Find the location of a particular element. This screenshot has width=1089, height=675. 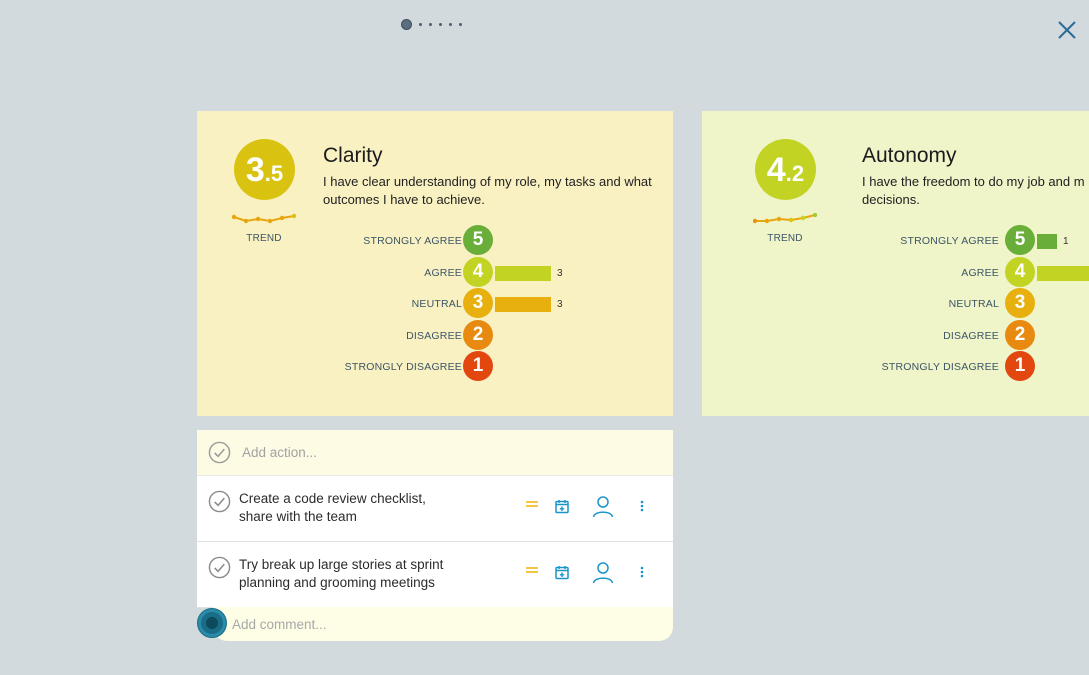

score-decimal: .5 is located at coordinates (274, 173).